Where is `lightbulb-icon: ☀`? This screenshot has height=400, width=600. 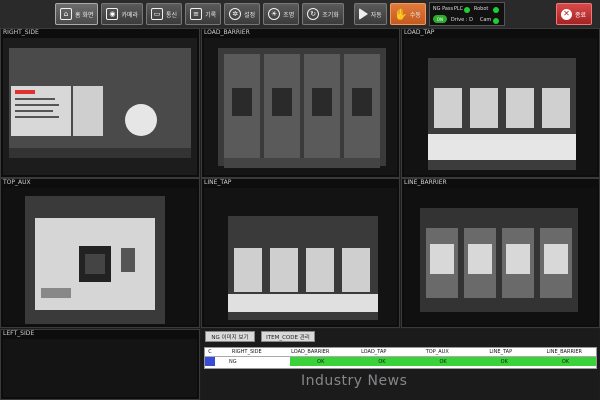
lightbulb-icon: ☀ is located at coordinates (274, 14).